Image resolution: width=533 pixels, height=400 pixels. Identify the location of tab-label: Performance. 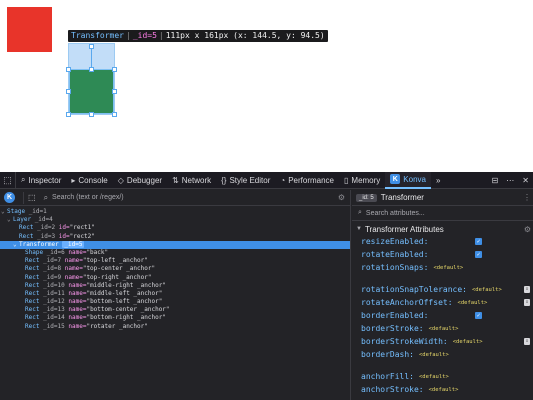
(311, 180).